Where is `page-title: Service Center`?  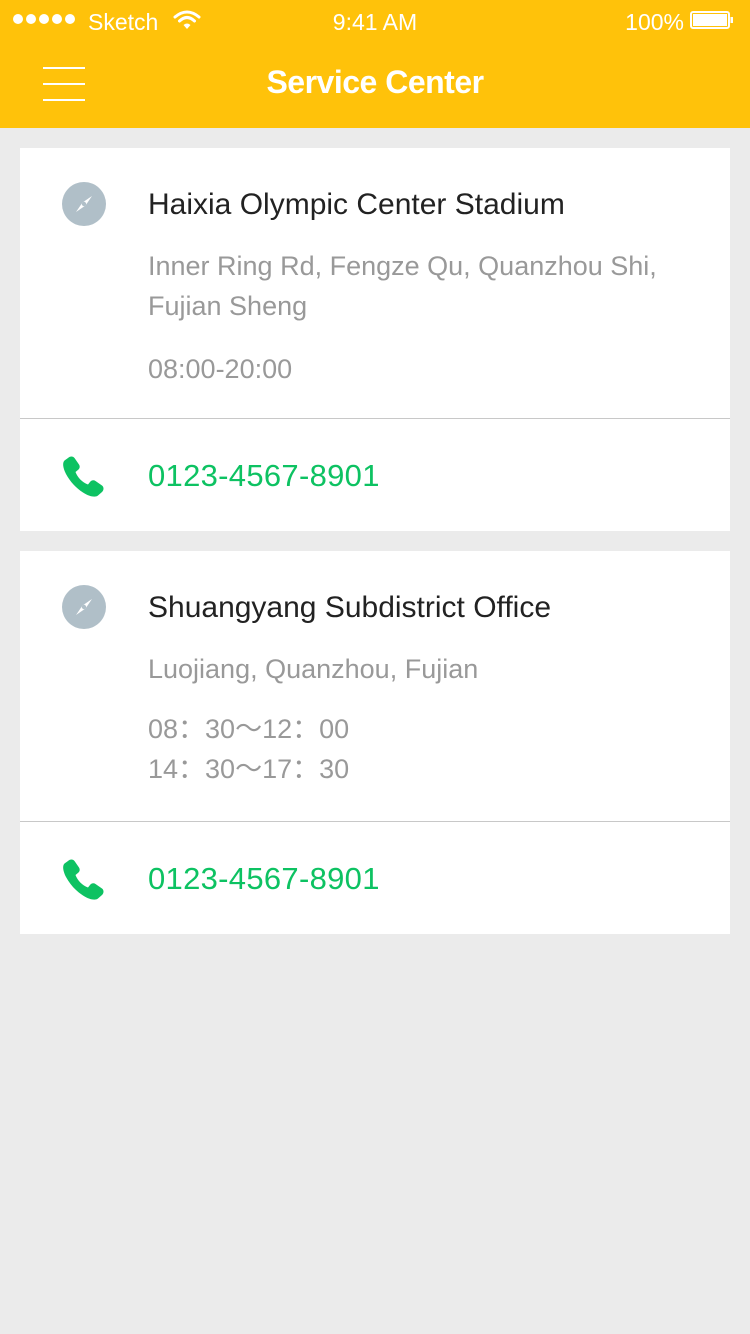 page-title: Service Center is located at coordinates (375, 82).